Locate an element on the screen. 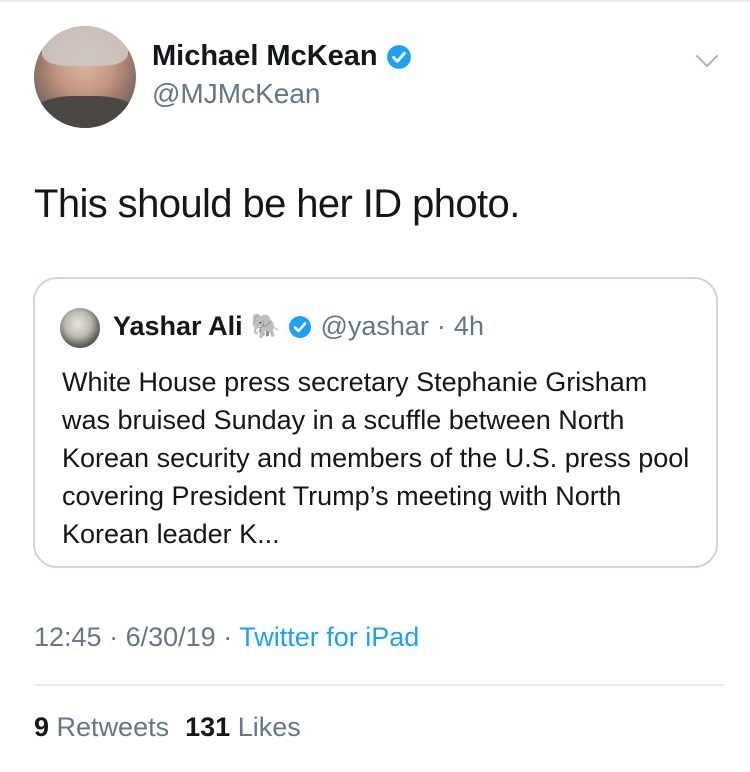  retweets-label: Retweets is located at coordinates (113, 727).